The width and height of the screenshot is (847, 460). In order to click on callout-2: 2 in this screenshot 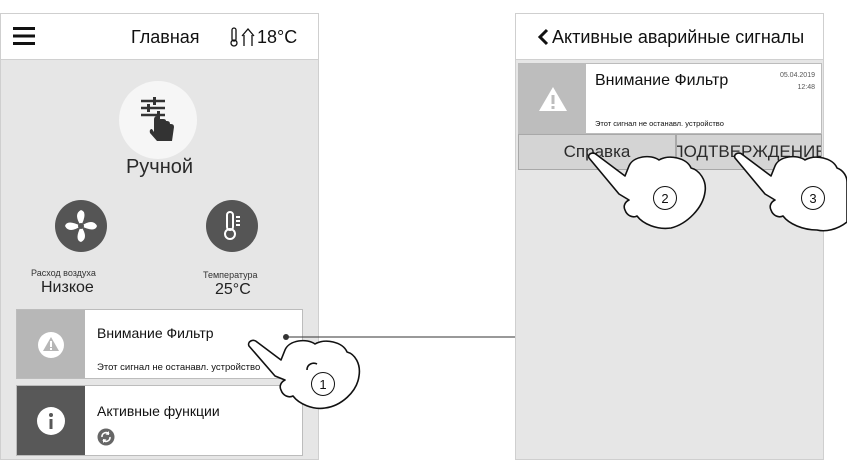, I will do `click(665, 198)`.